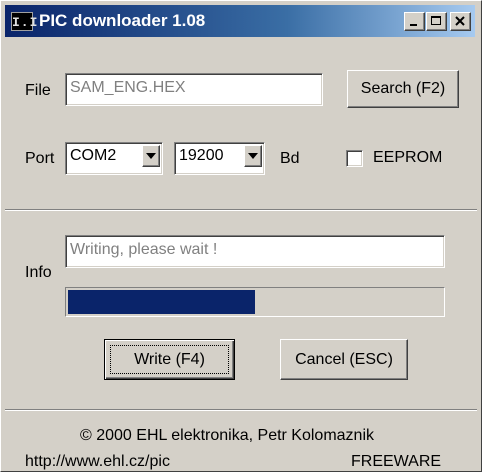 Image resolution: width=482 pixels, height=472 pixels. Describe the element at coordinates (122, 20) in the screenshot. I see `window-title: PIC downloader 1.08` at that location.